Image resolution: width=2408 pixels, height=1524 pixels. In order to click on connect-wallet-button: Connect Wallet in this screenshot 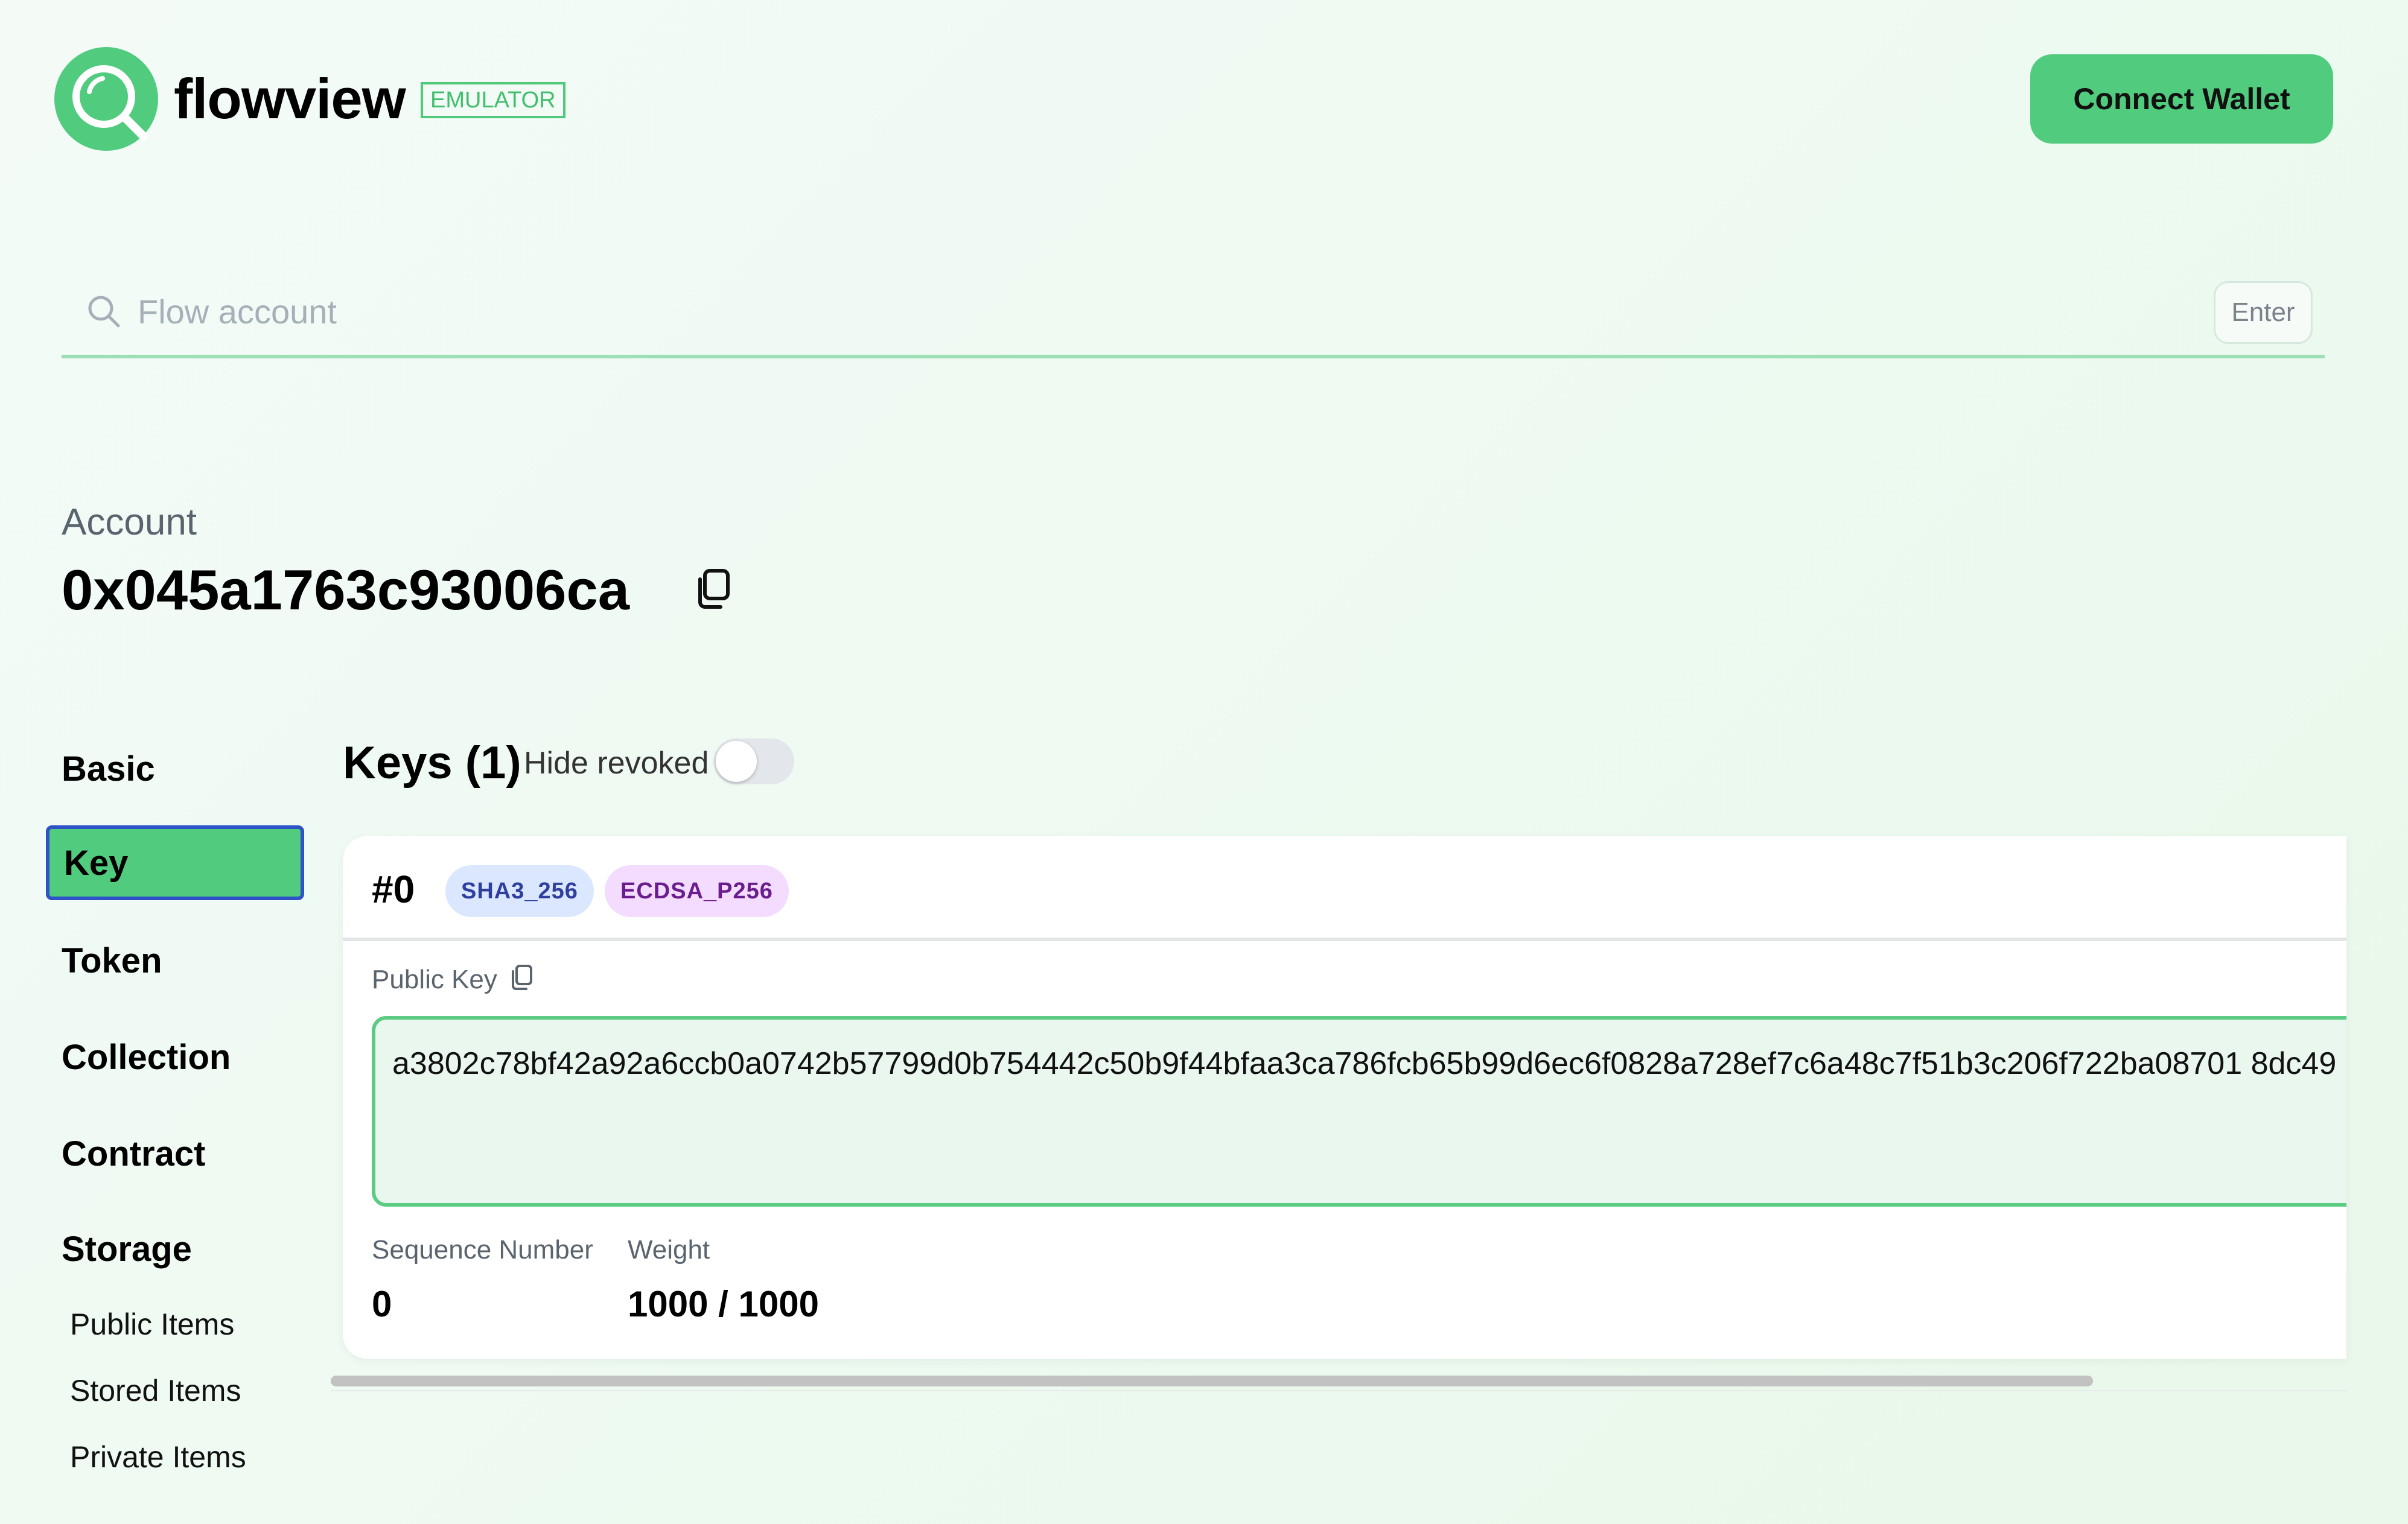, I will do `click(2181, 99)`.